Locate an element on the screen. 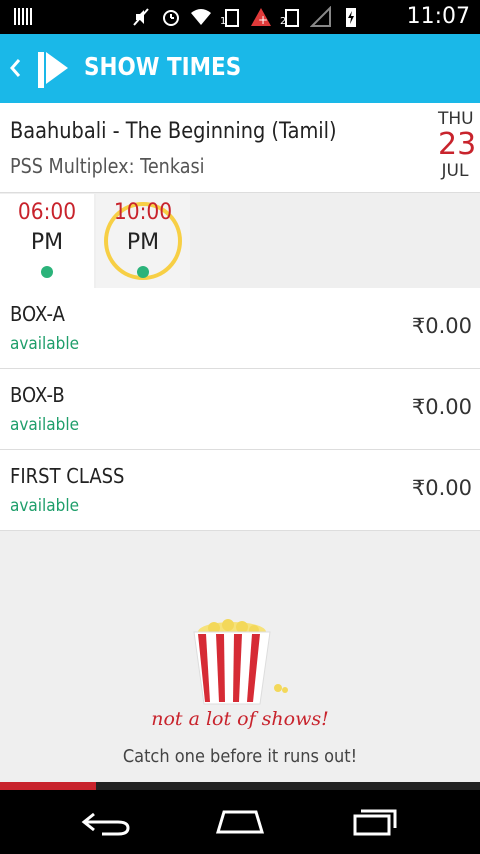  showtime-slot-selected: 10:00 PM is located at coordinates (143, 241).